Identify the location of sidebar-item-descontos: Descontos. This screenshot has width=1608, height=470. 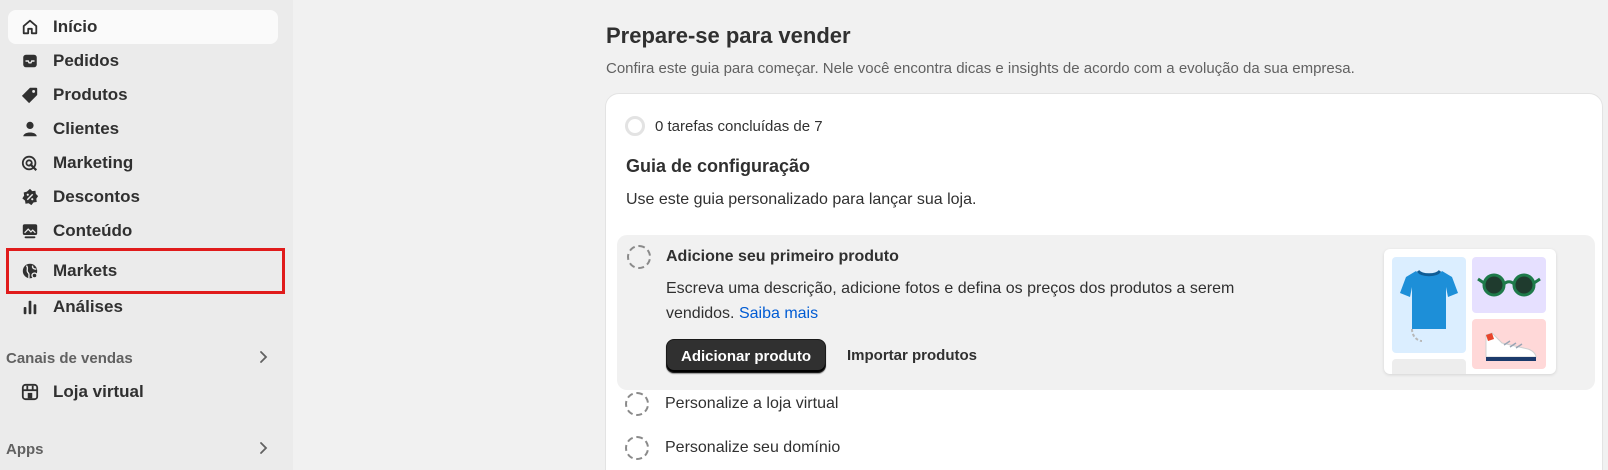
(143, 197).